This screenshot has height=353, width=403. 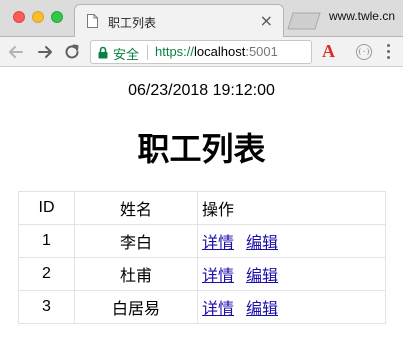 What do you see at coordinates (46, 307) in the screenshot?
I see `row-id: 3` at bounding box center [46, 307].